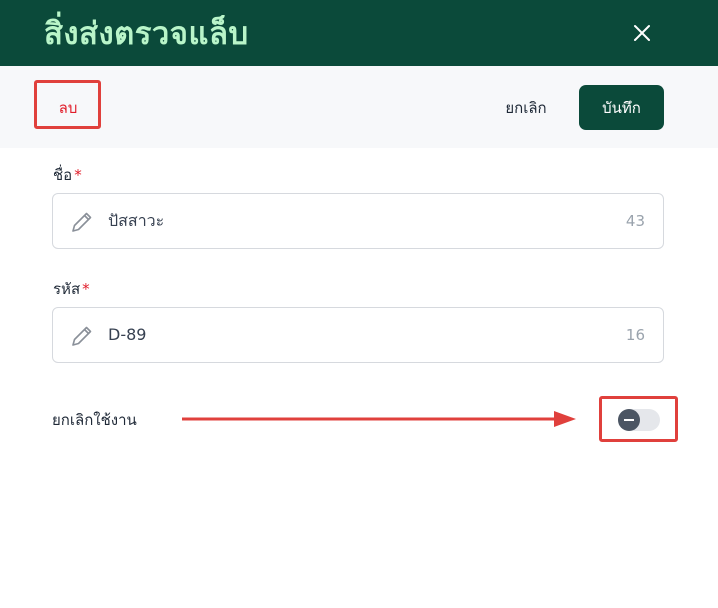  What do you see at coordinates (359, 33) in the screenshot?
I see `modal-header: สิ่งส่งตรวจแล็บ` at bounding box center [359, 33].